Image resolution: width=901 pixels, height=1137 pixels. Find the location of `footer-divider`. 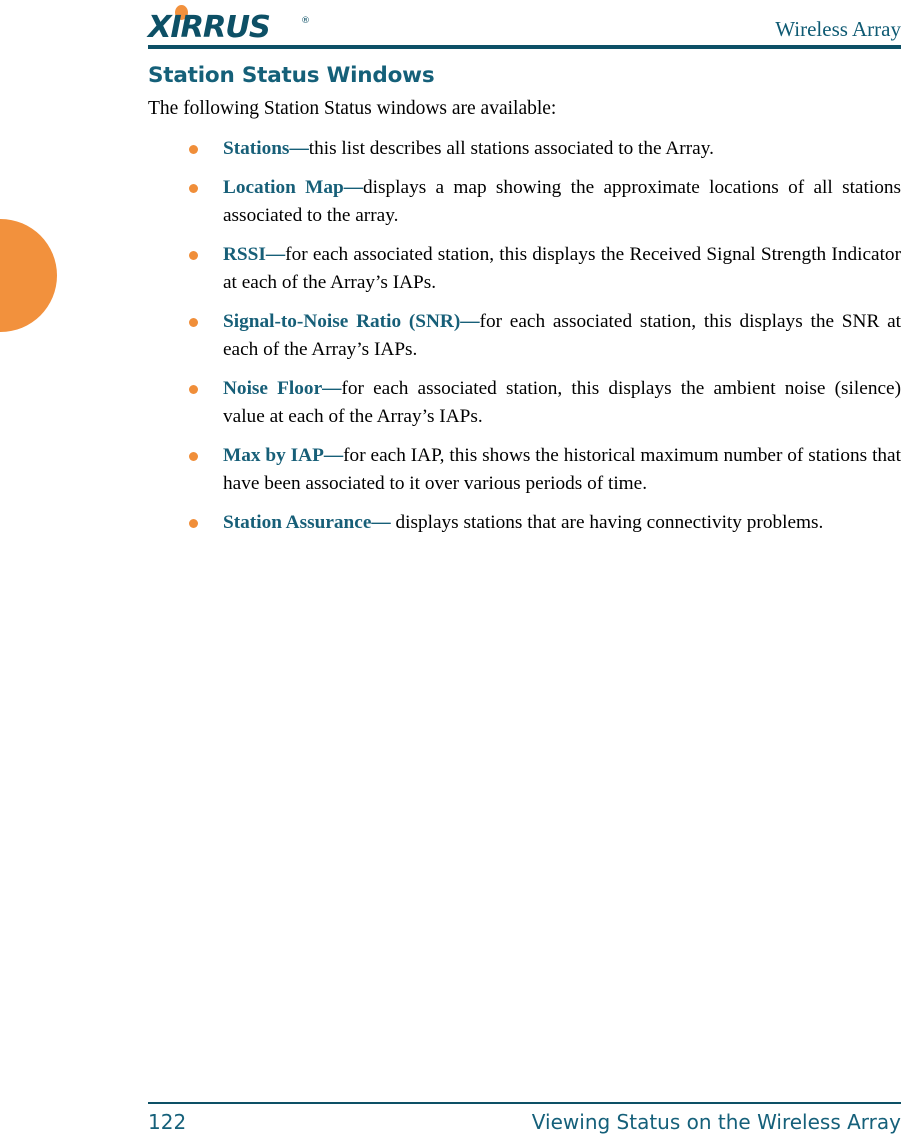

footer-divider is located at coordinates (524, 1103).